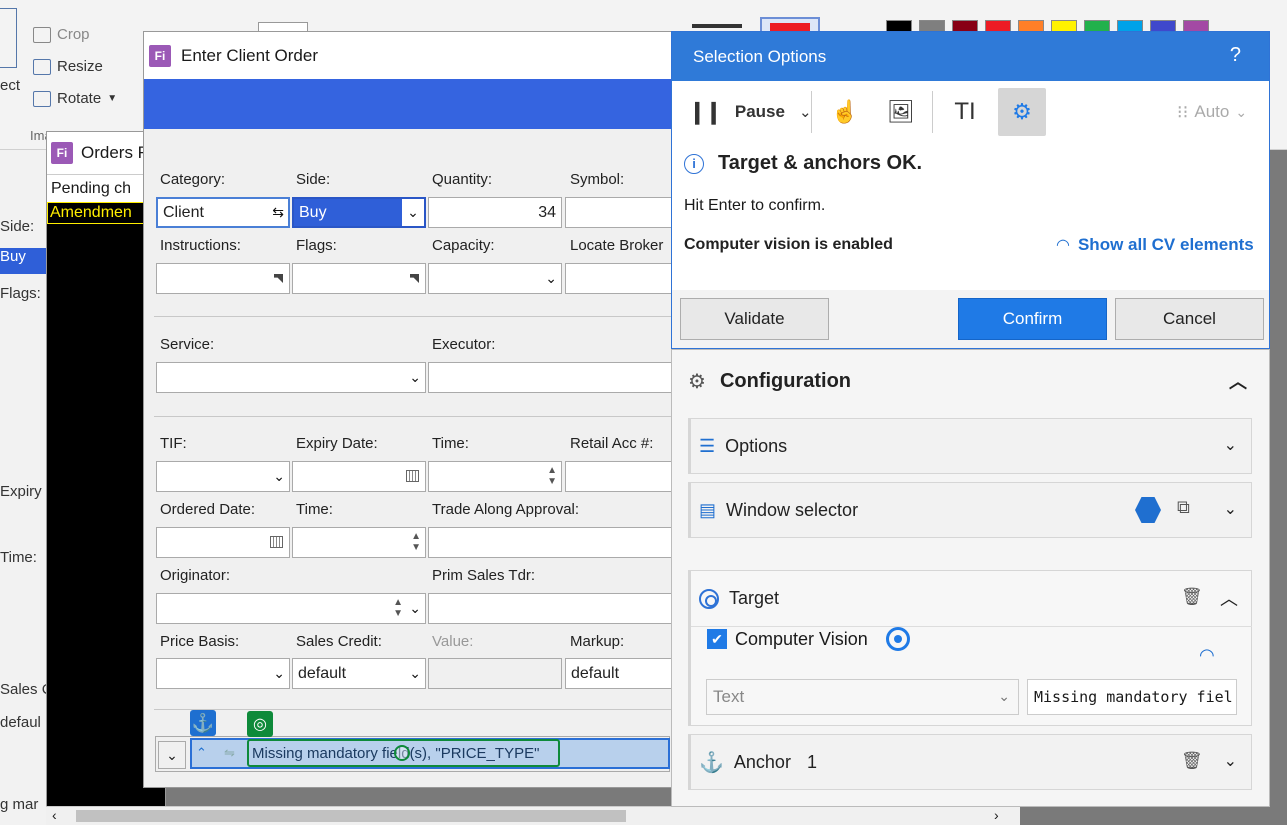 The height and width of the screenshot is (825, 1287). I want to click on copy-icon: ⧉, so click(1183, 507).